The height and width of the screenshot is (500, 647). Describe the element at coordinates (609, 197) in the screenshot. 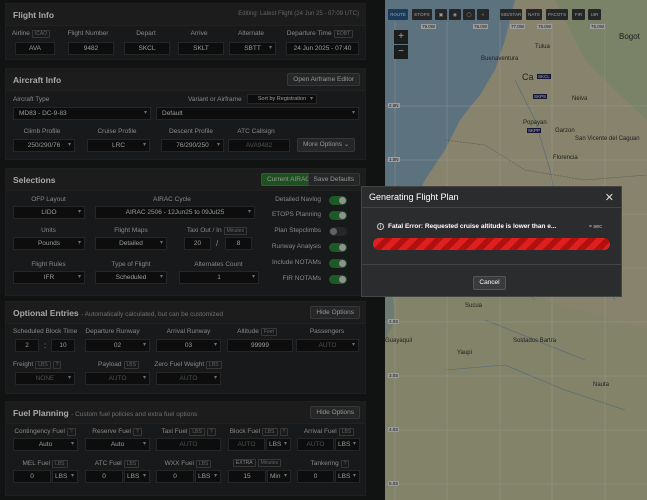

I see `close-icon: ✕` at that location.